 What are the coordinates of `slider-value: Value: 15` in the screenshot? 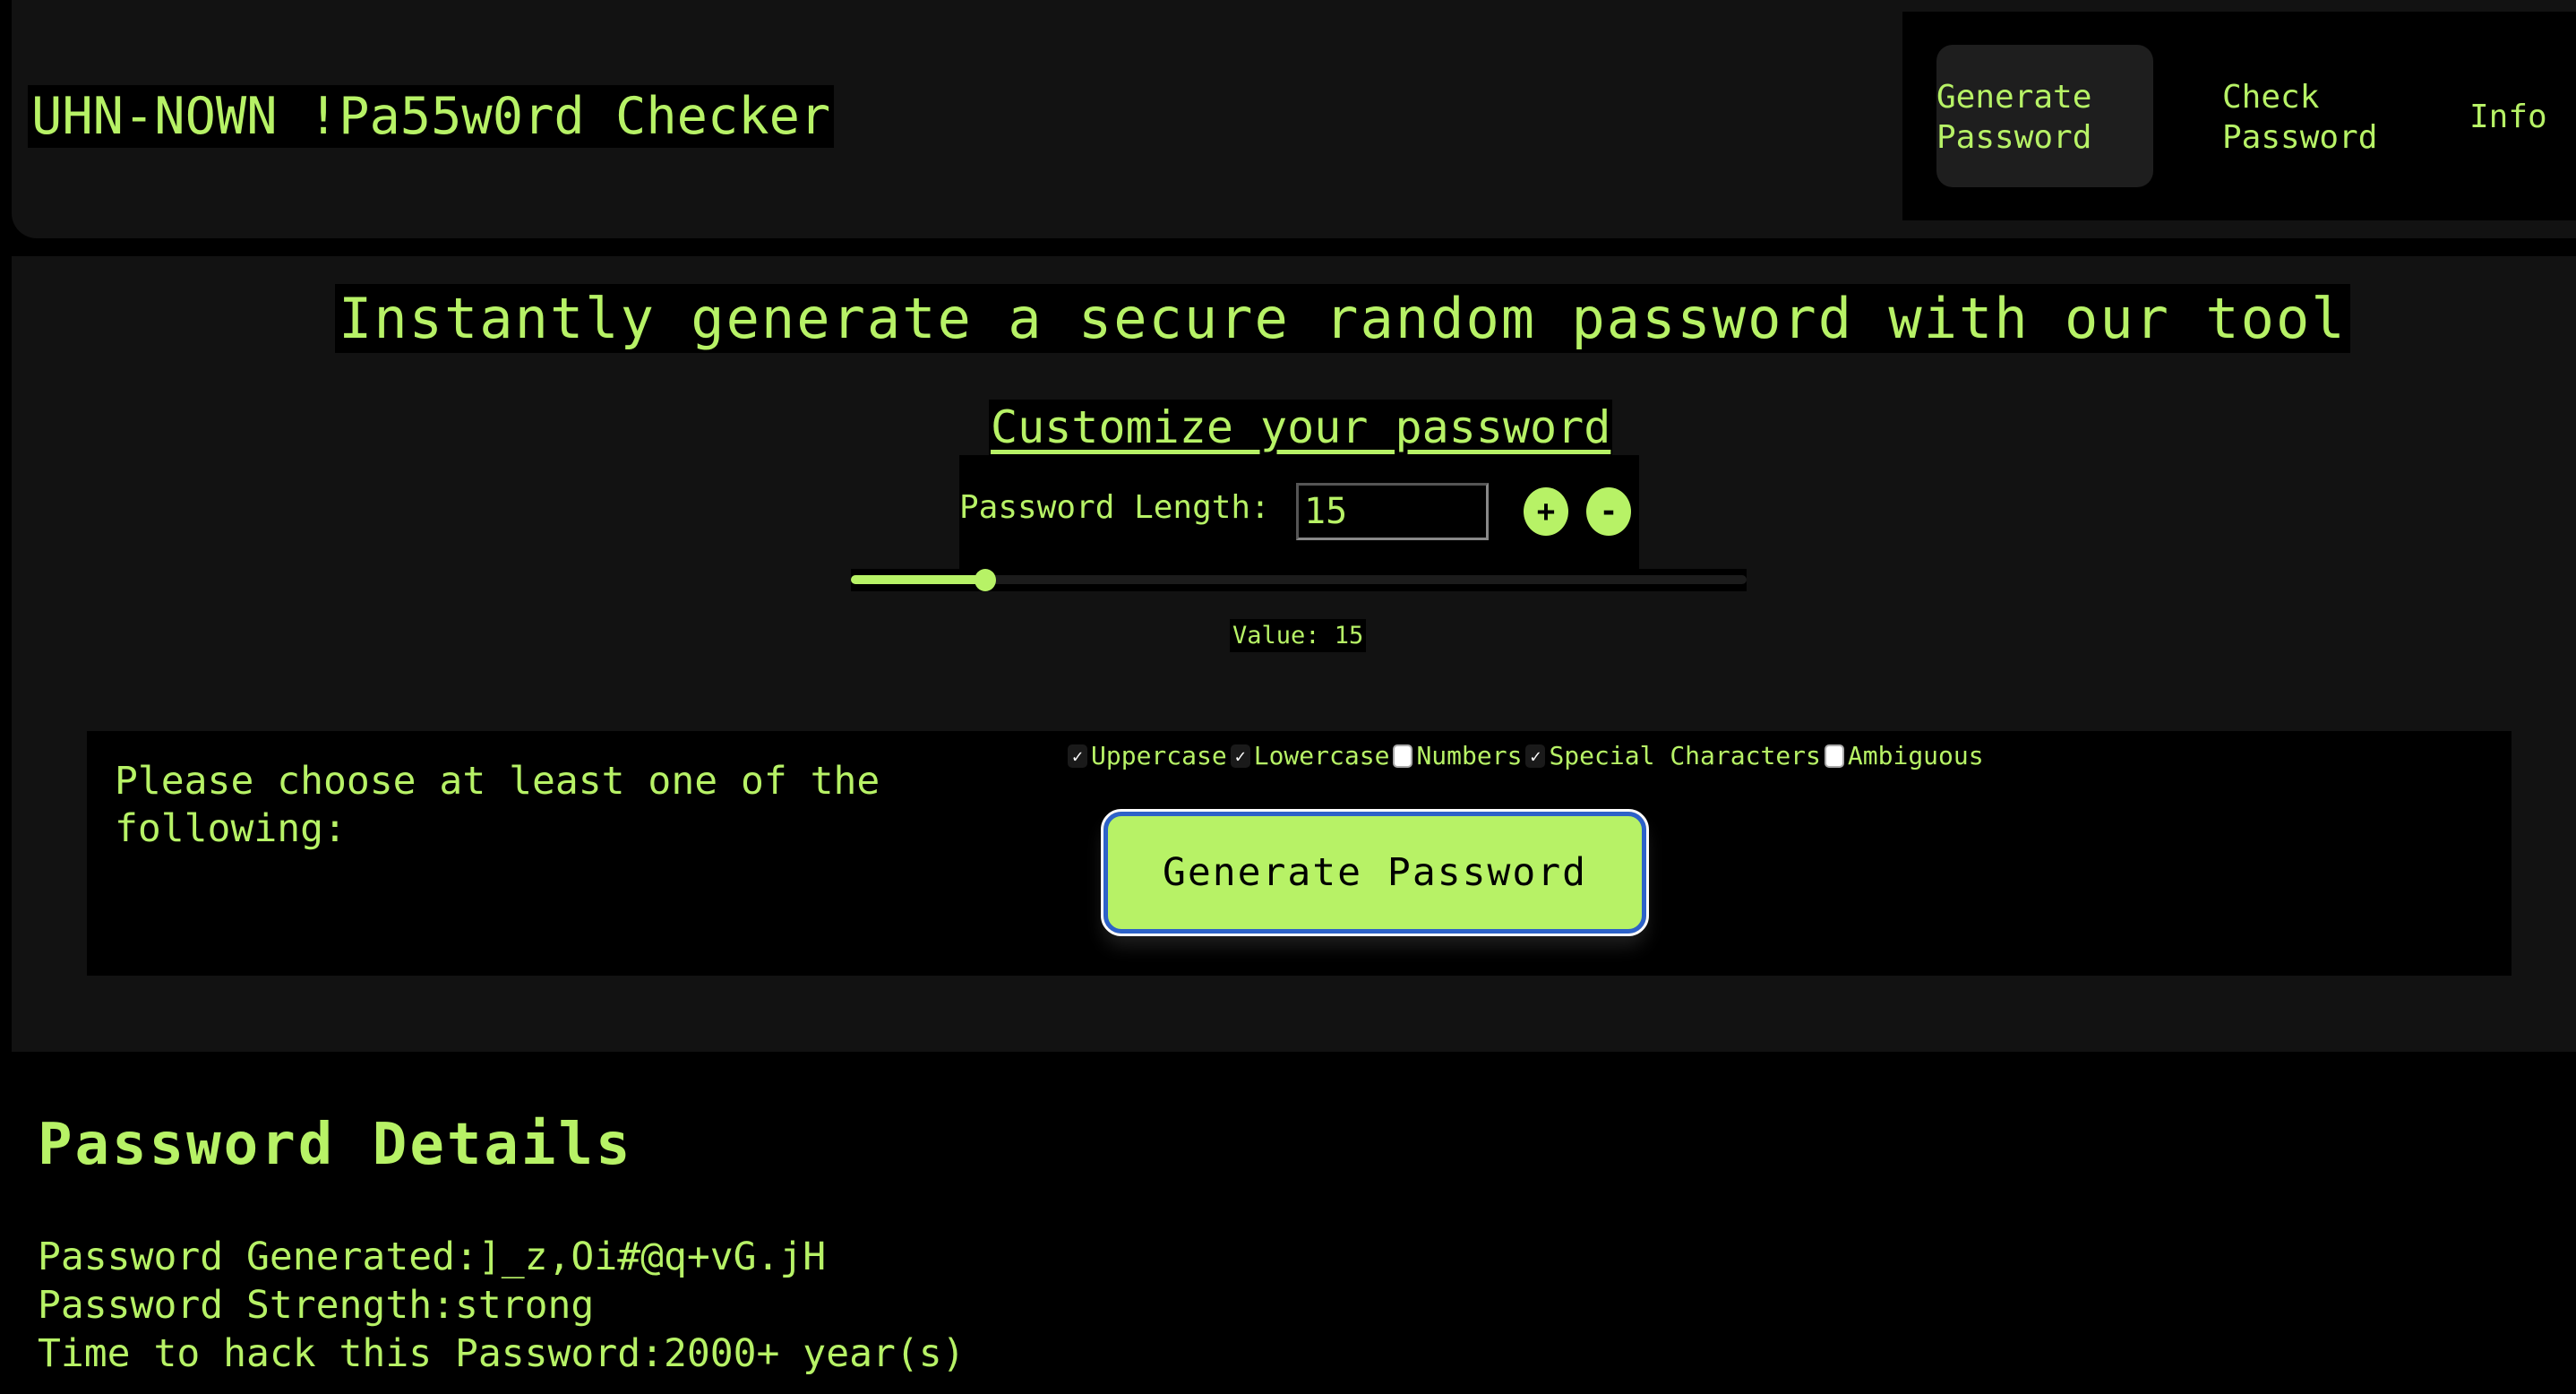 It's located at (1298, 635).